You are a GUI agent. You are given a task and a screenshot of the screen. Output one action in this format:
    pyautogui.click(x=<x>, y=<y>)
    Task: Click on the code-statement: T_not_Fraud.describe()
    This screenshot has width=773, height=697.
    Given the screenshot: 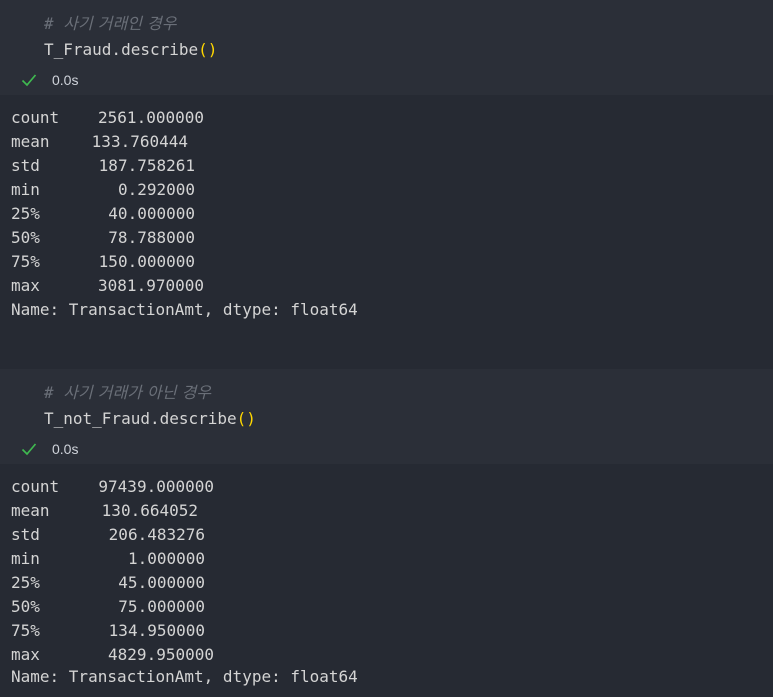 What is the action you would take?
    pyautogui.click(x=150, y=419)
    